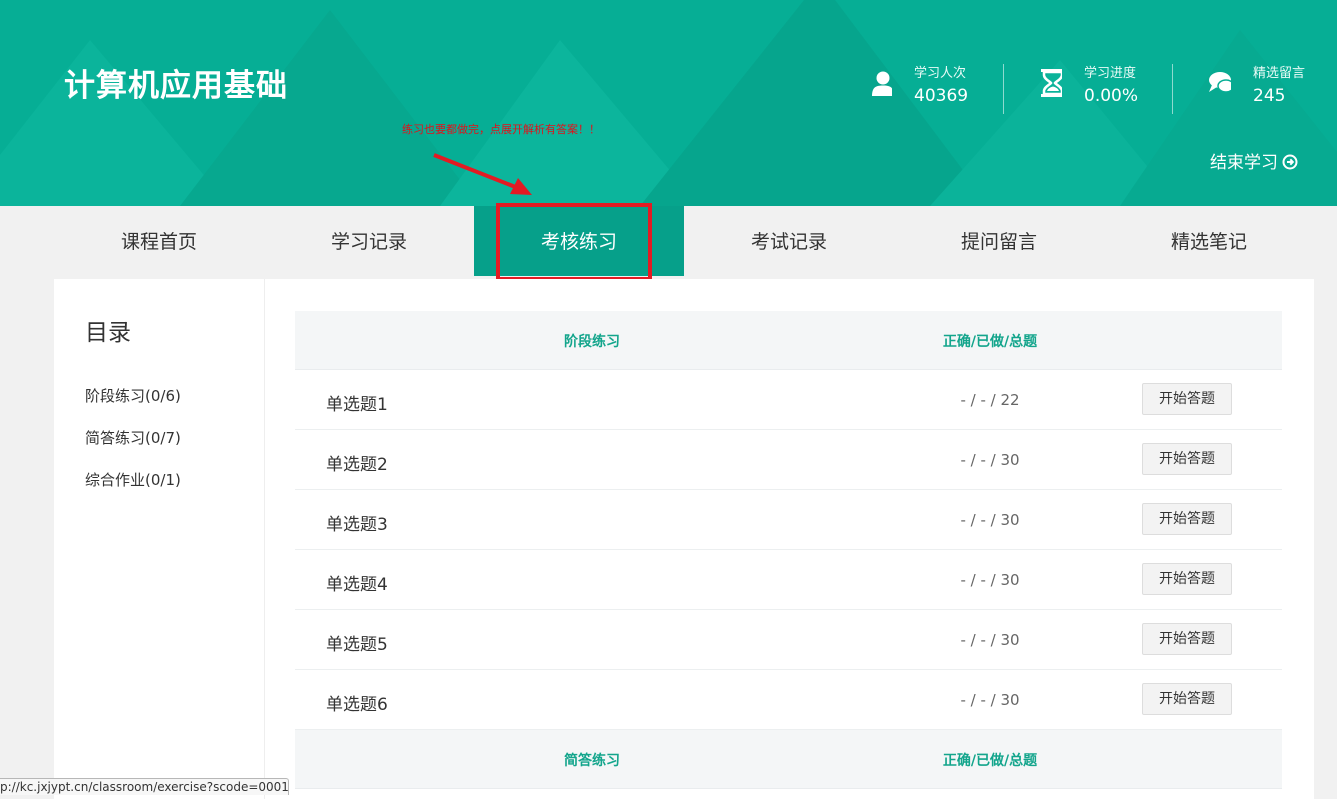 This screenshot has width=1337, height=799. What do you see at coordinates (159, 241) in the screenshot?
I see `tab-course-home: 课程首页` at bounding box center [159, 241].